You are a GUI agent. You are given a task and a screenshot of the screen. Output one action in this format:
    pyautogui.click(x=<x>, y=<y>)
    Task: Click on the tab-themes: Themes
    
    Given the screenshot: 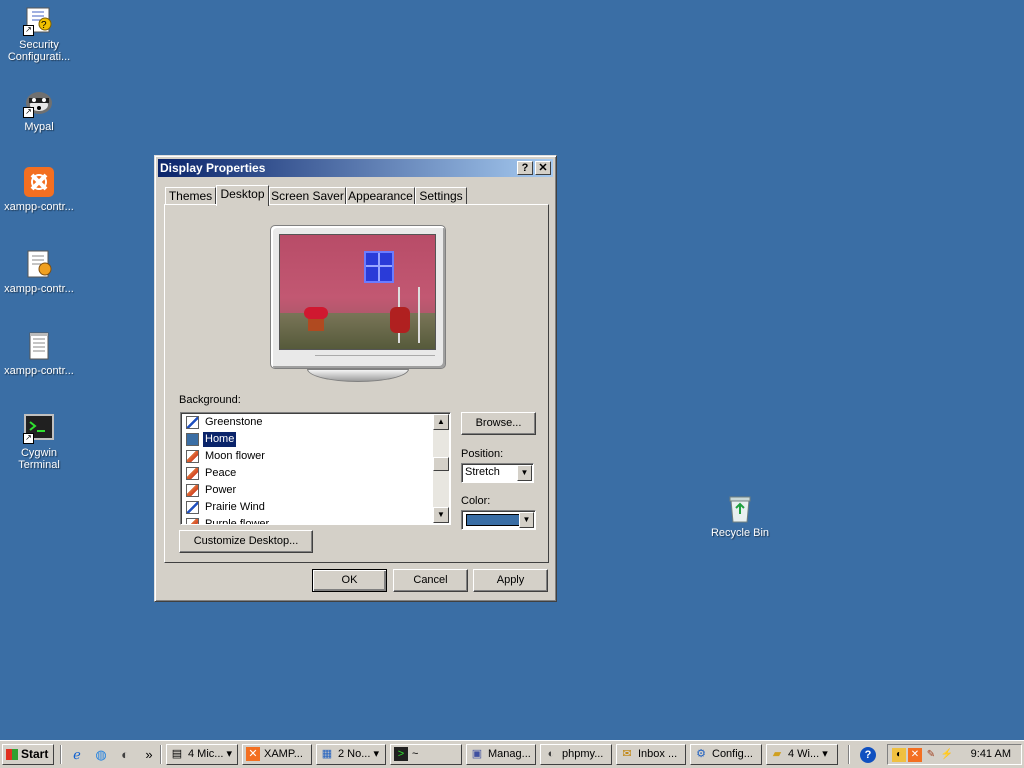 What is the action you would take?
    pyautogui.click(x=190, y=196)
    